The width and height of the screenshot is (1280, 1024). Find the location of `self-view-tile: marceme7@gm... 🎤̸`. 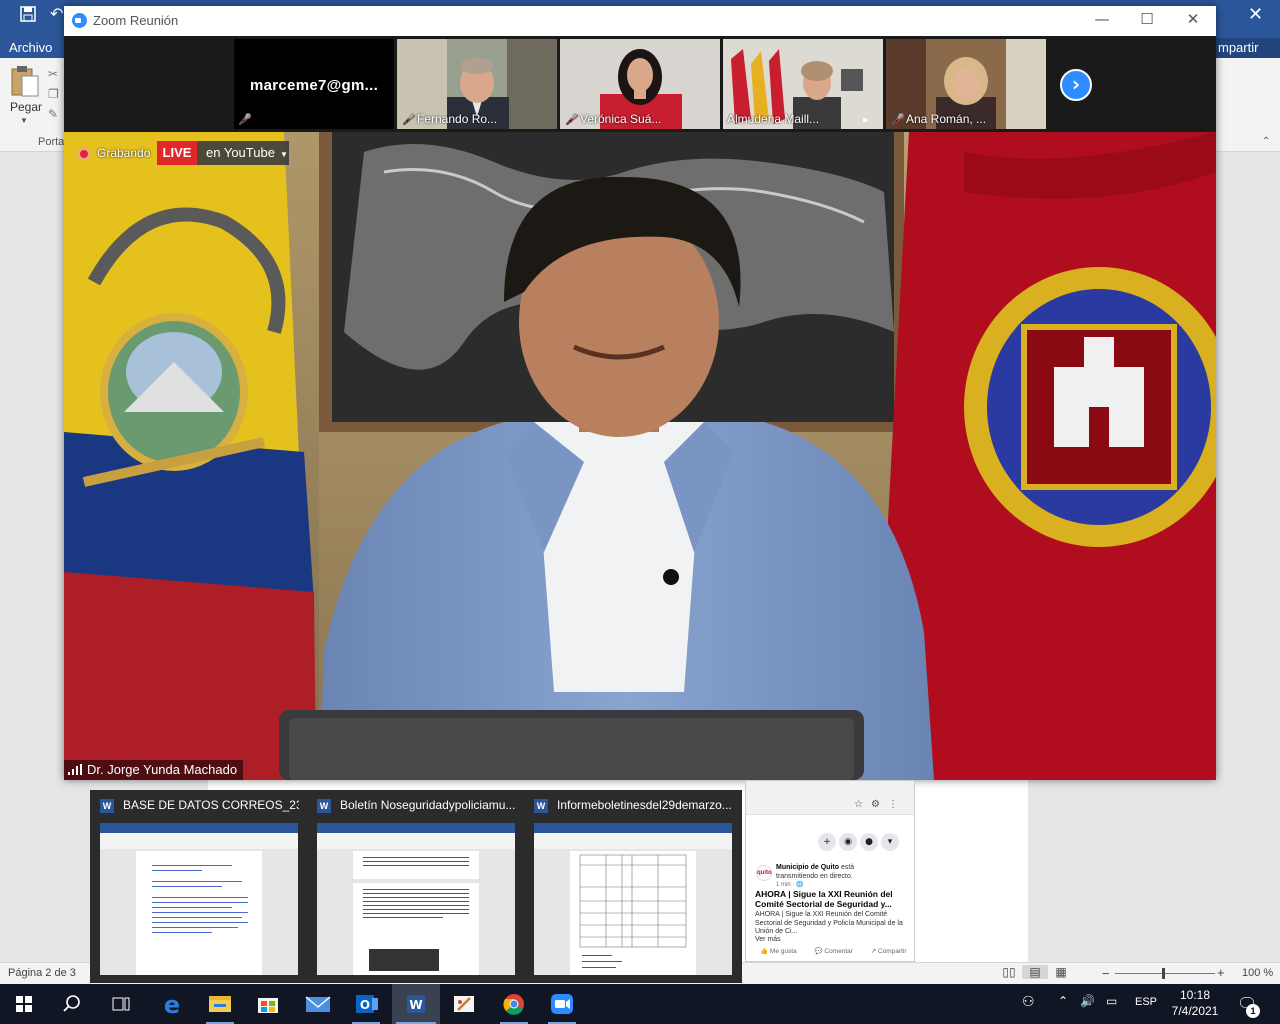

self-view-tile: marceme7@gm... 🎤̸ is located at coordinates (314, 84).